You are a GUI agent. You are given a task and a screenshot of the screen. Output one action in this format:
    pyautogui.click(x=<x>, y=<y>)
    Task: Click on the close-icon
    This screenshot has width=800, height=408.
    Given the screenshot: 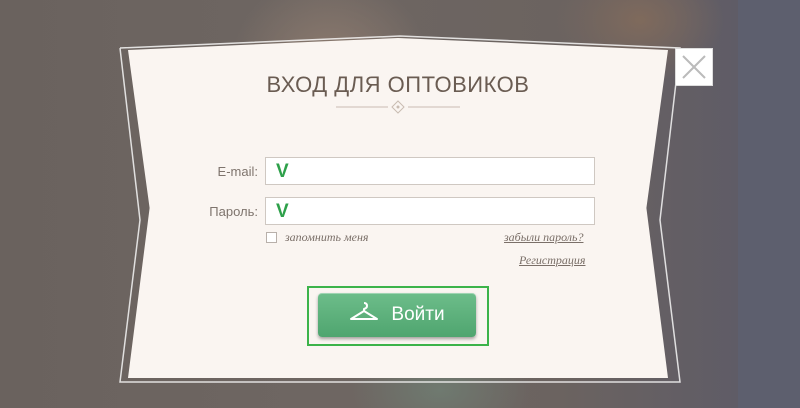 What is the action you would take?
    pyautogui.click(x=694, y=67)
    